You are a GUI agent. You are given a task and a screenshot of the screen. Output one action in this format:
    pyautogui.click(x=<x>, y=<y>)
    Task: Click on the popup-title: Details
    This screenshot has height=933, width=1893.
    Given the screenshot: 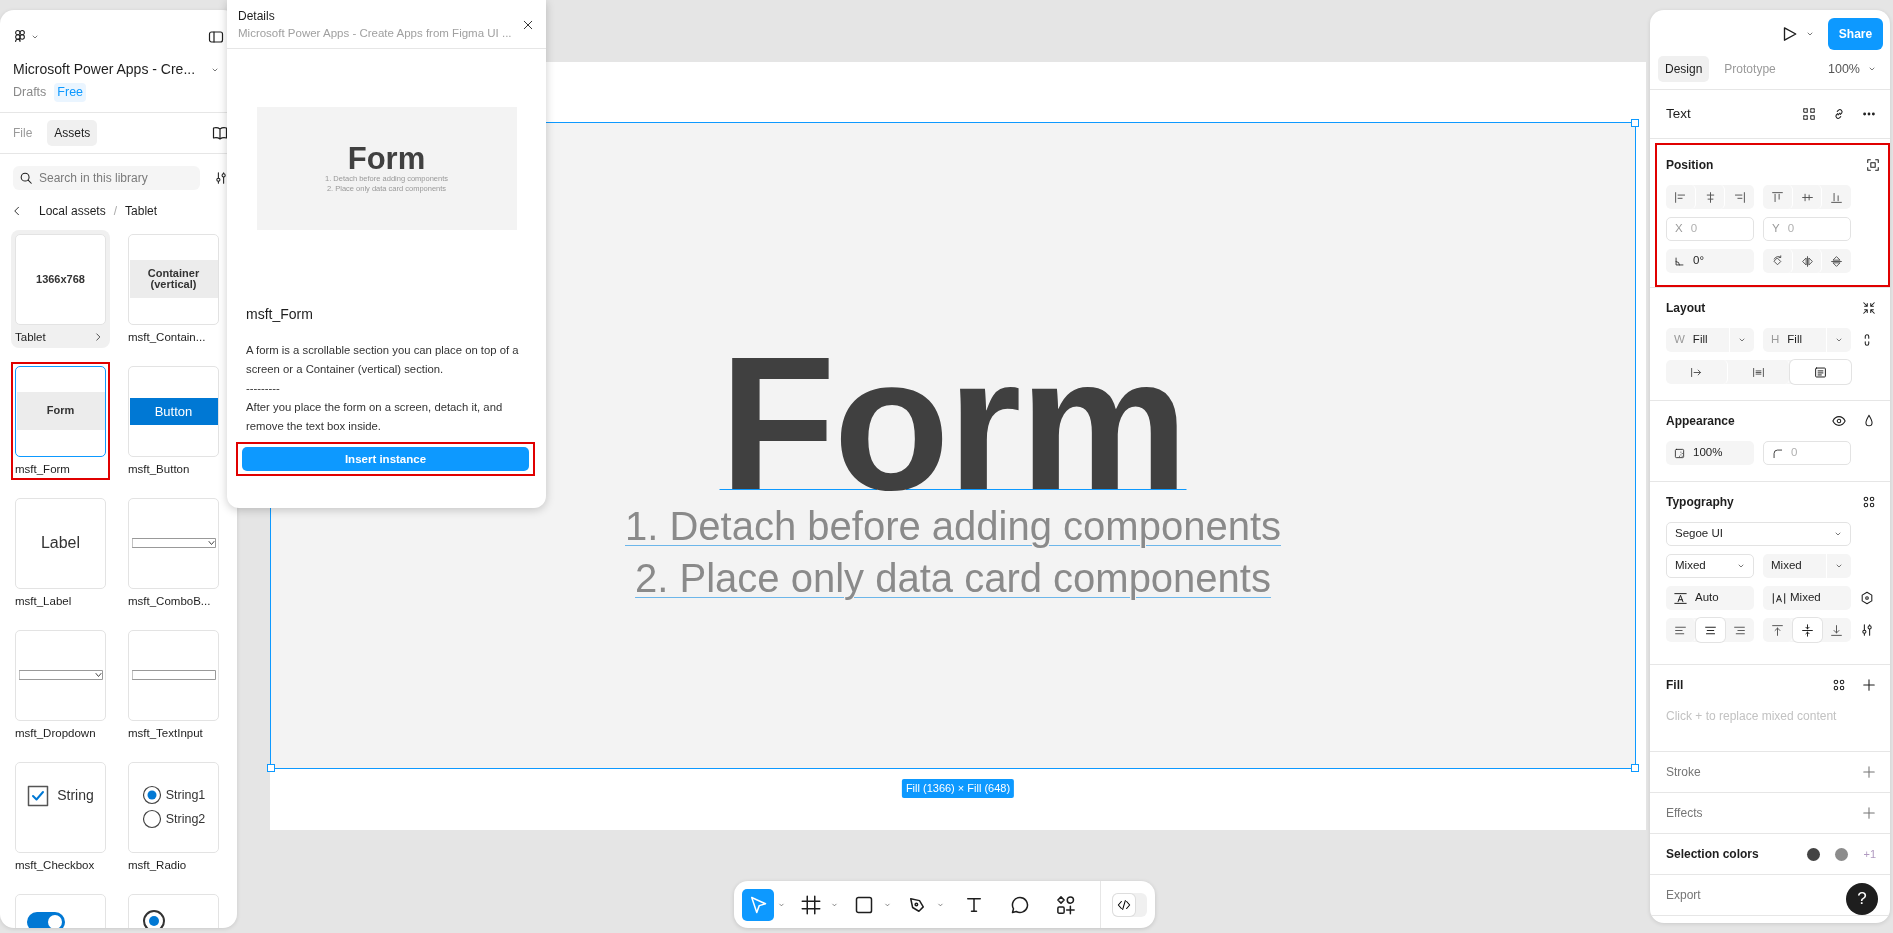 What is the action you would take?
    pyautogui.click(x=257, y=16)
    